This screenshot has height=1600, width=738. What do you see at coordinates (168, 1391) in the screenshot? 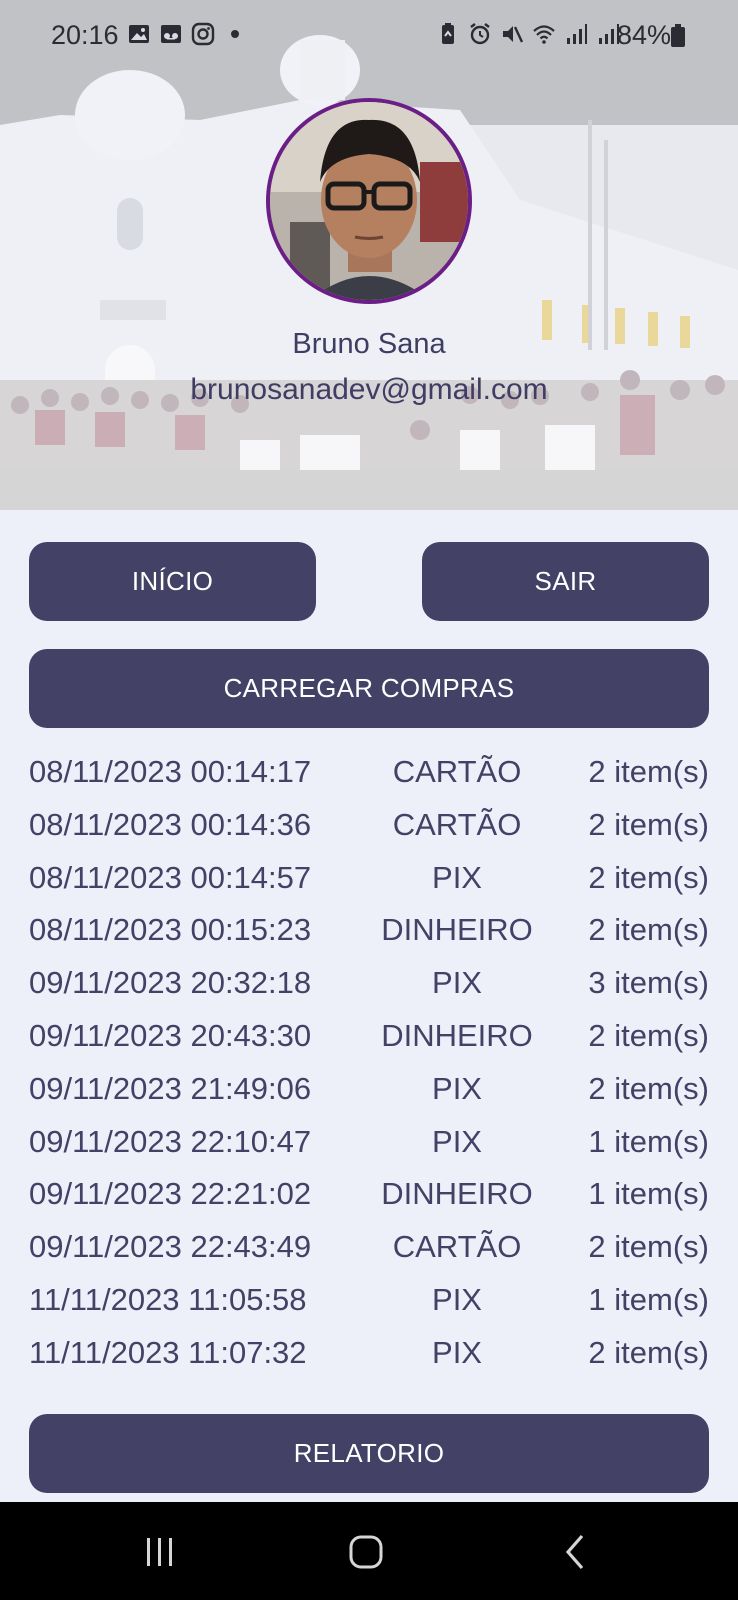
I see `purchase-date: 11/11/2023 11:07:55` at bounding box center [168, 1391].